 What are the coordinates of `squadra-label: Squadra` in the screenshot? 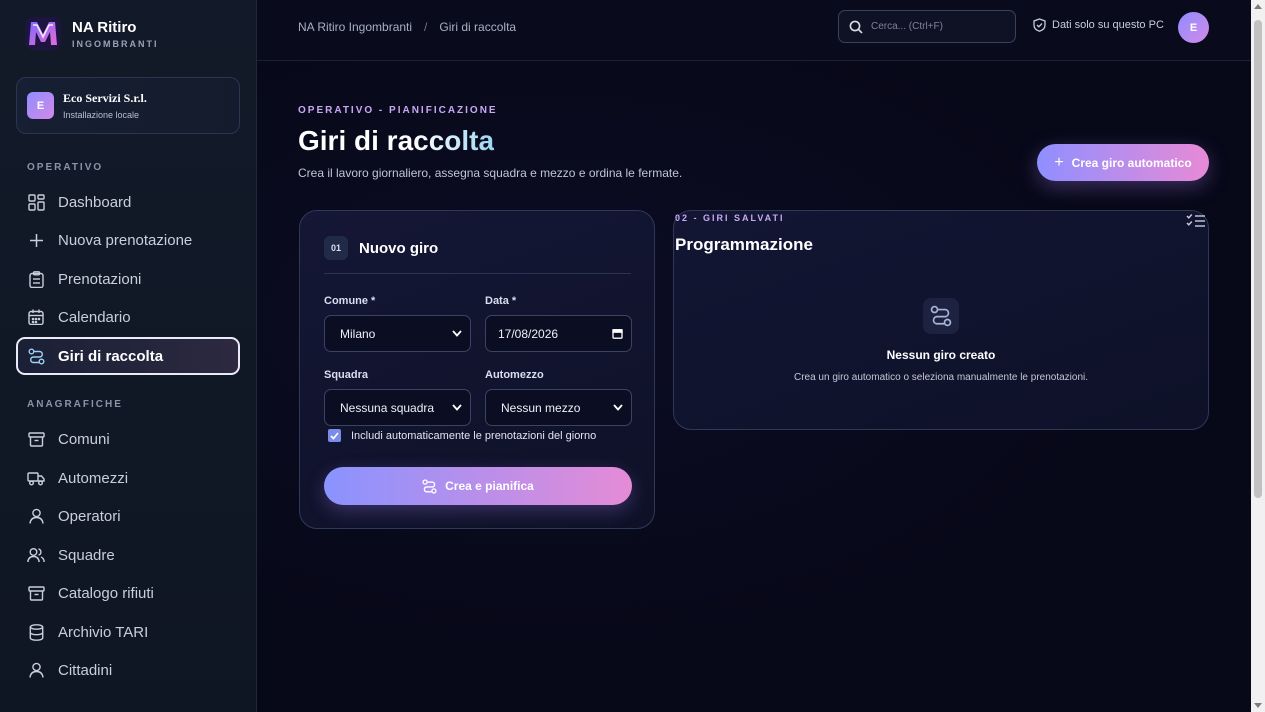 It's located at (346, 375).